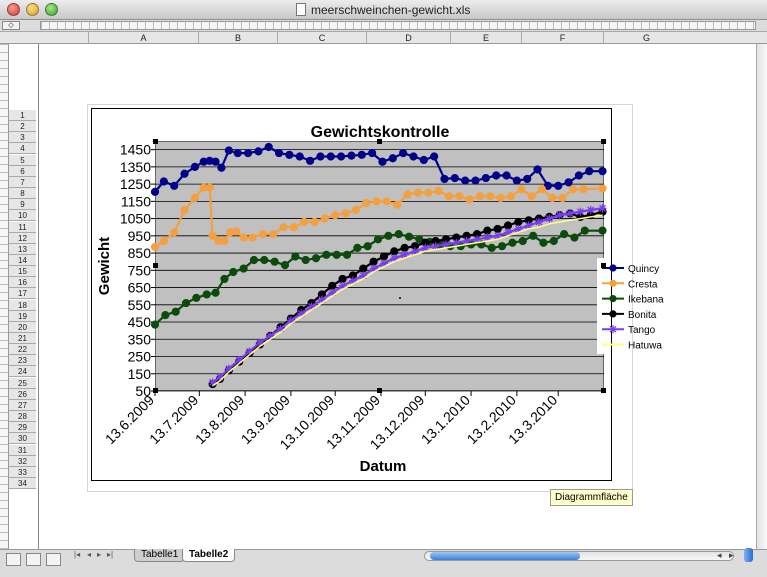 The height and width of the screenshot is (577, 767). What do you see at coordinates (33, 559) in the screenshot?
I see `page-layout-view-icon` at bounding box center [33, 559].